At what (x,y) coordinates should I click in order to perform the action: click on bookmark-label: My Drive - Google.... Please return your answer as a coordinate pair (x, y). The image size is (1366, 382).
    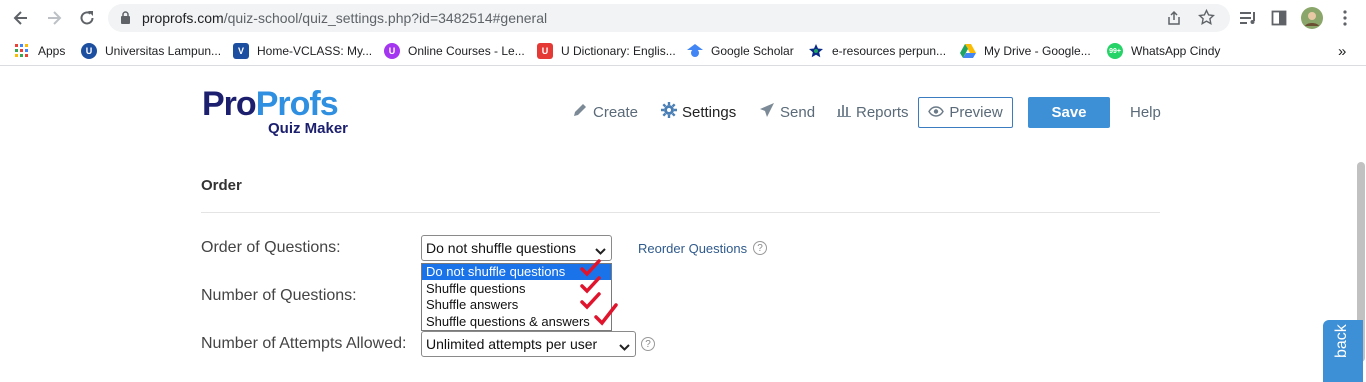
    Looking at the image, I should click on (1037, 51).